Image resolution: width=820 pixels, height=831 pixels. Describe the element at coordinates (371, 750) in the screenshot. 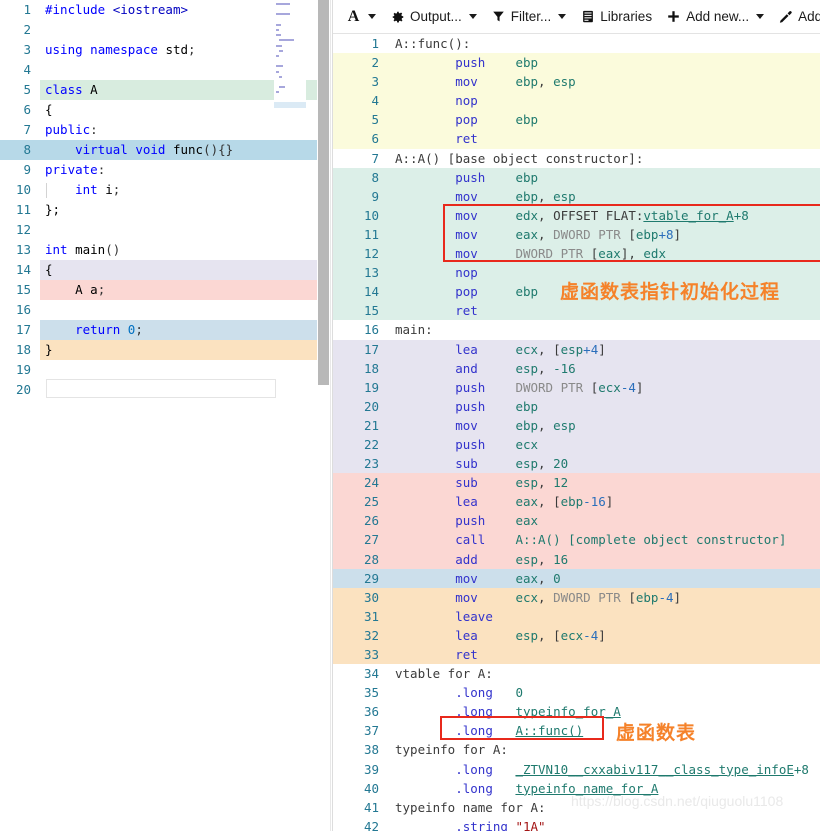

I see `asm-line-number: 38` at that location.